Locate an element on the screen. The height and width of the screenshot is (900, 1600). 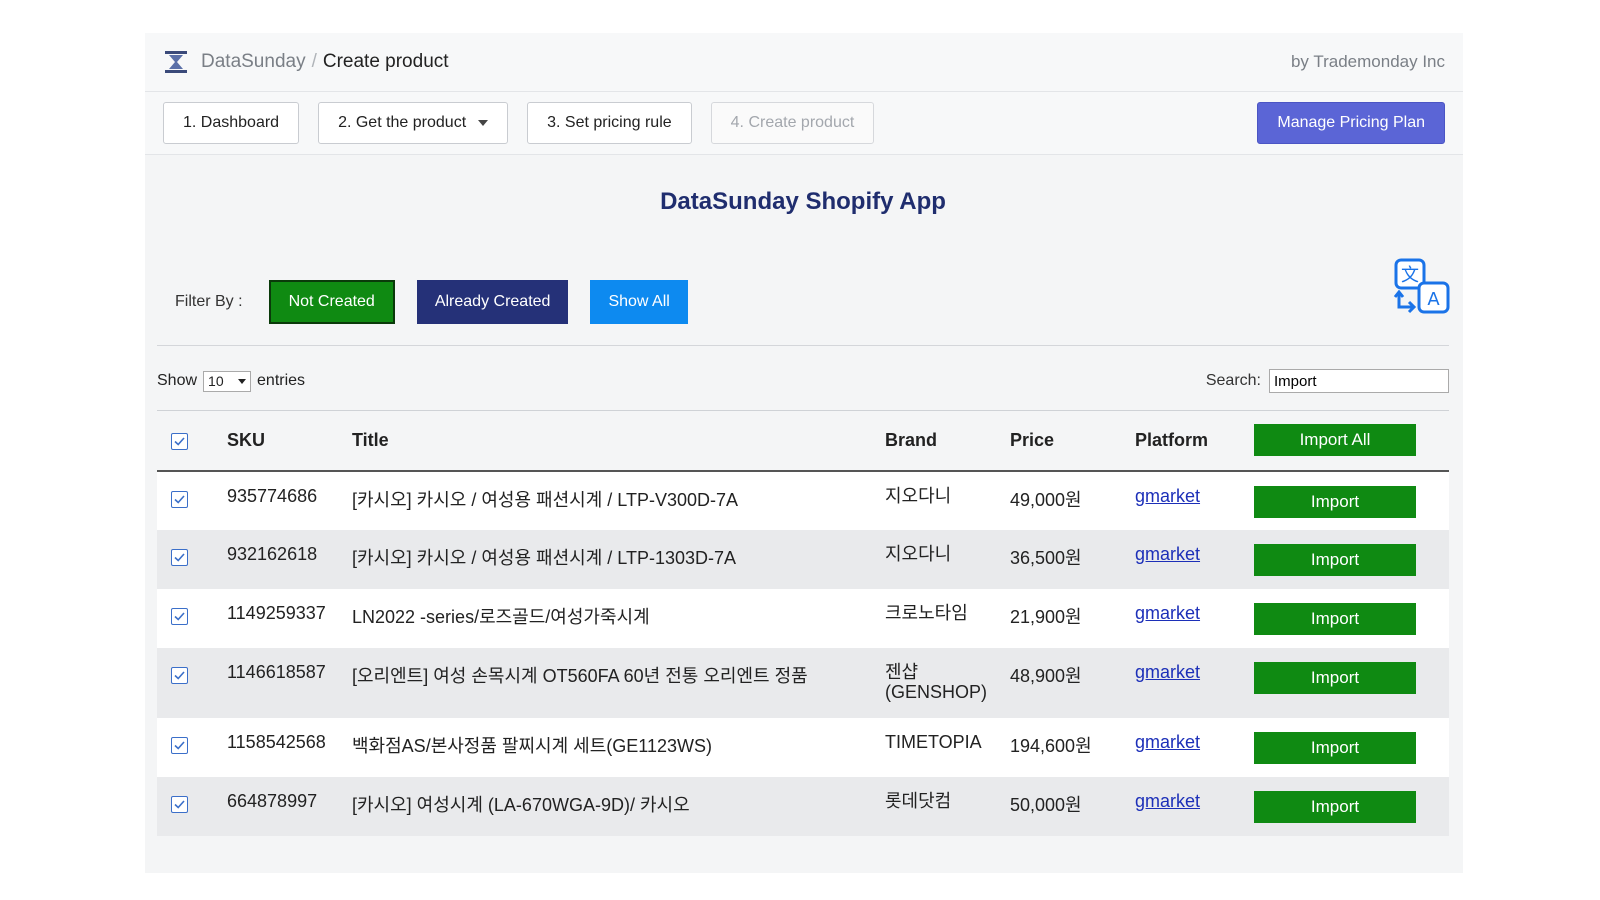
row-brand: 크로노타임 is located at coordinates (926, 612).